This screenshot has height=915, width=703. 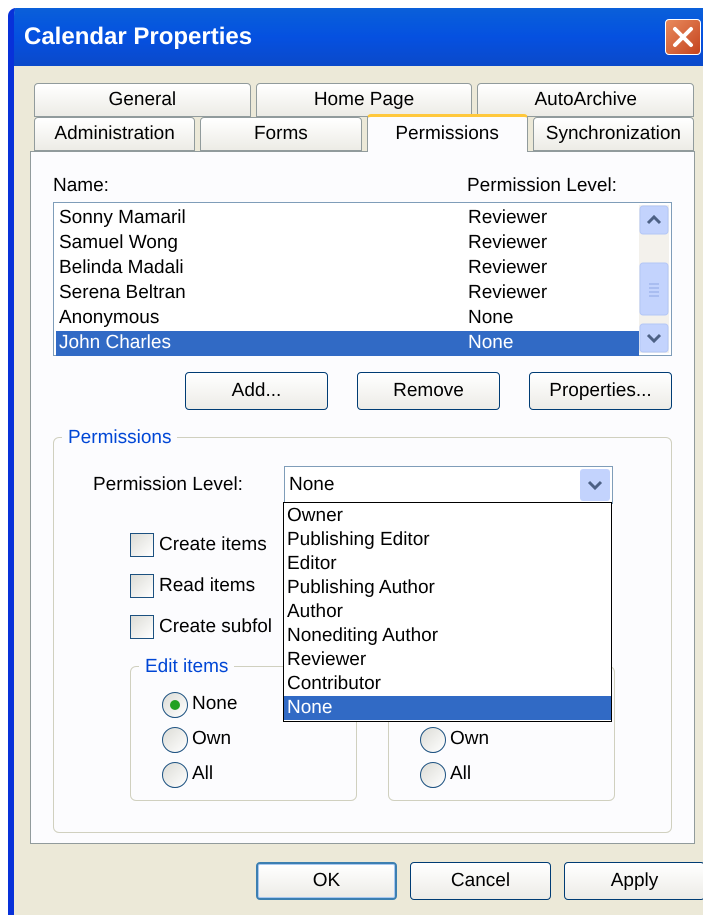 I want to click on user-name: Sonny Mamaril, so click(x=123, y=218).